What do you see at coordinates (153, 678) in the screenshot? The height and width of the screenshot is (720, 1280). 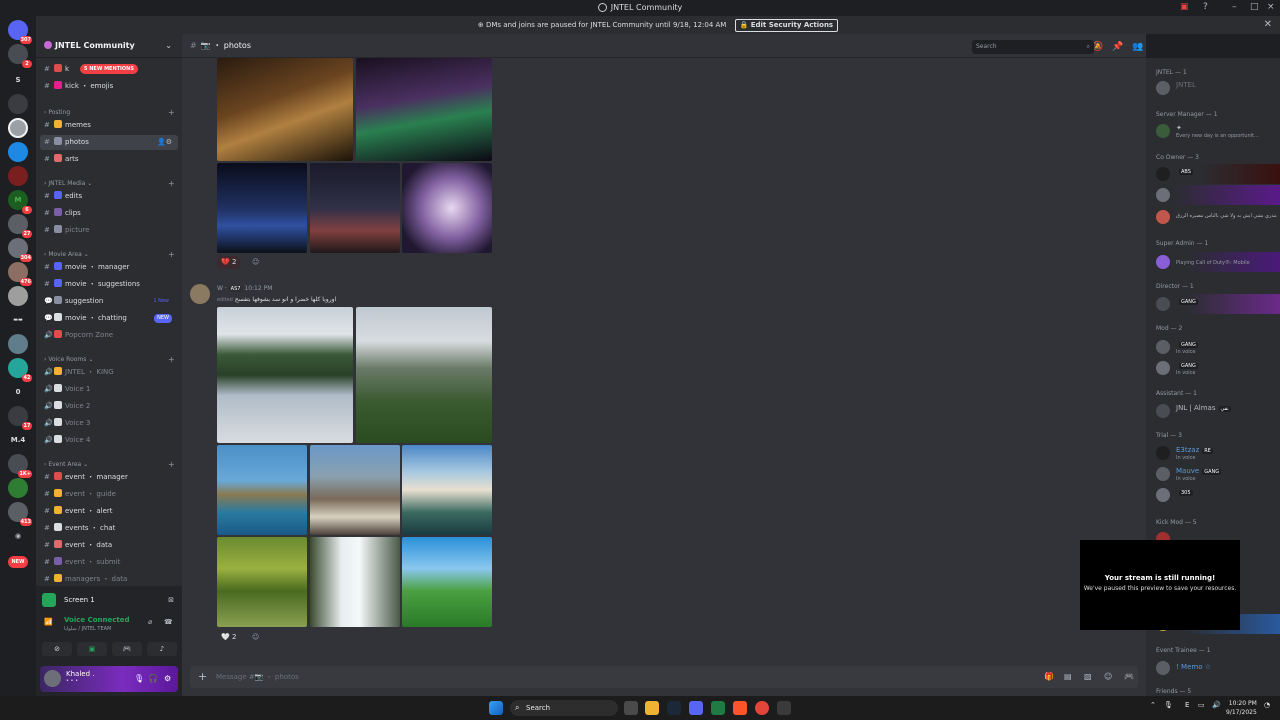 I see `headphones-icon: 🎧` at bounding box center [153, 678].